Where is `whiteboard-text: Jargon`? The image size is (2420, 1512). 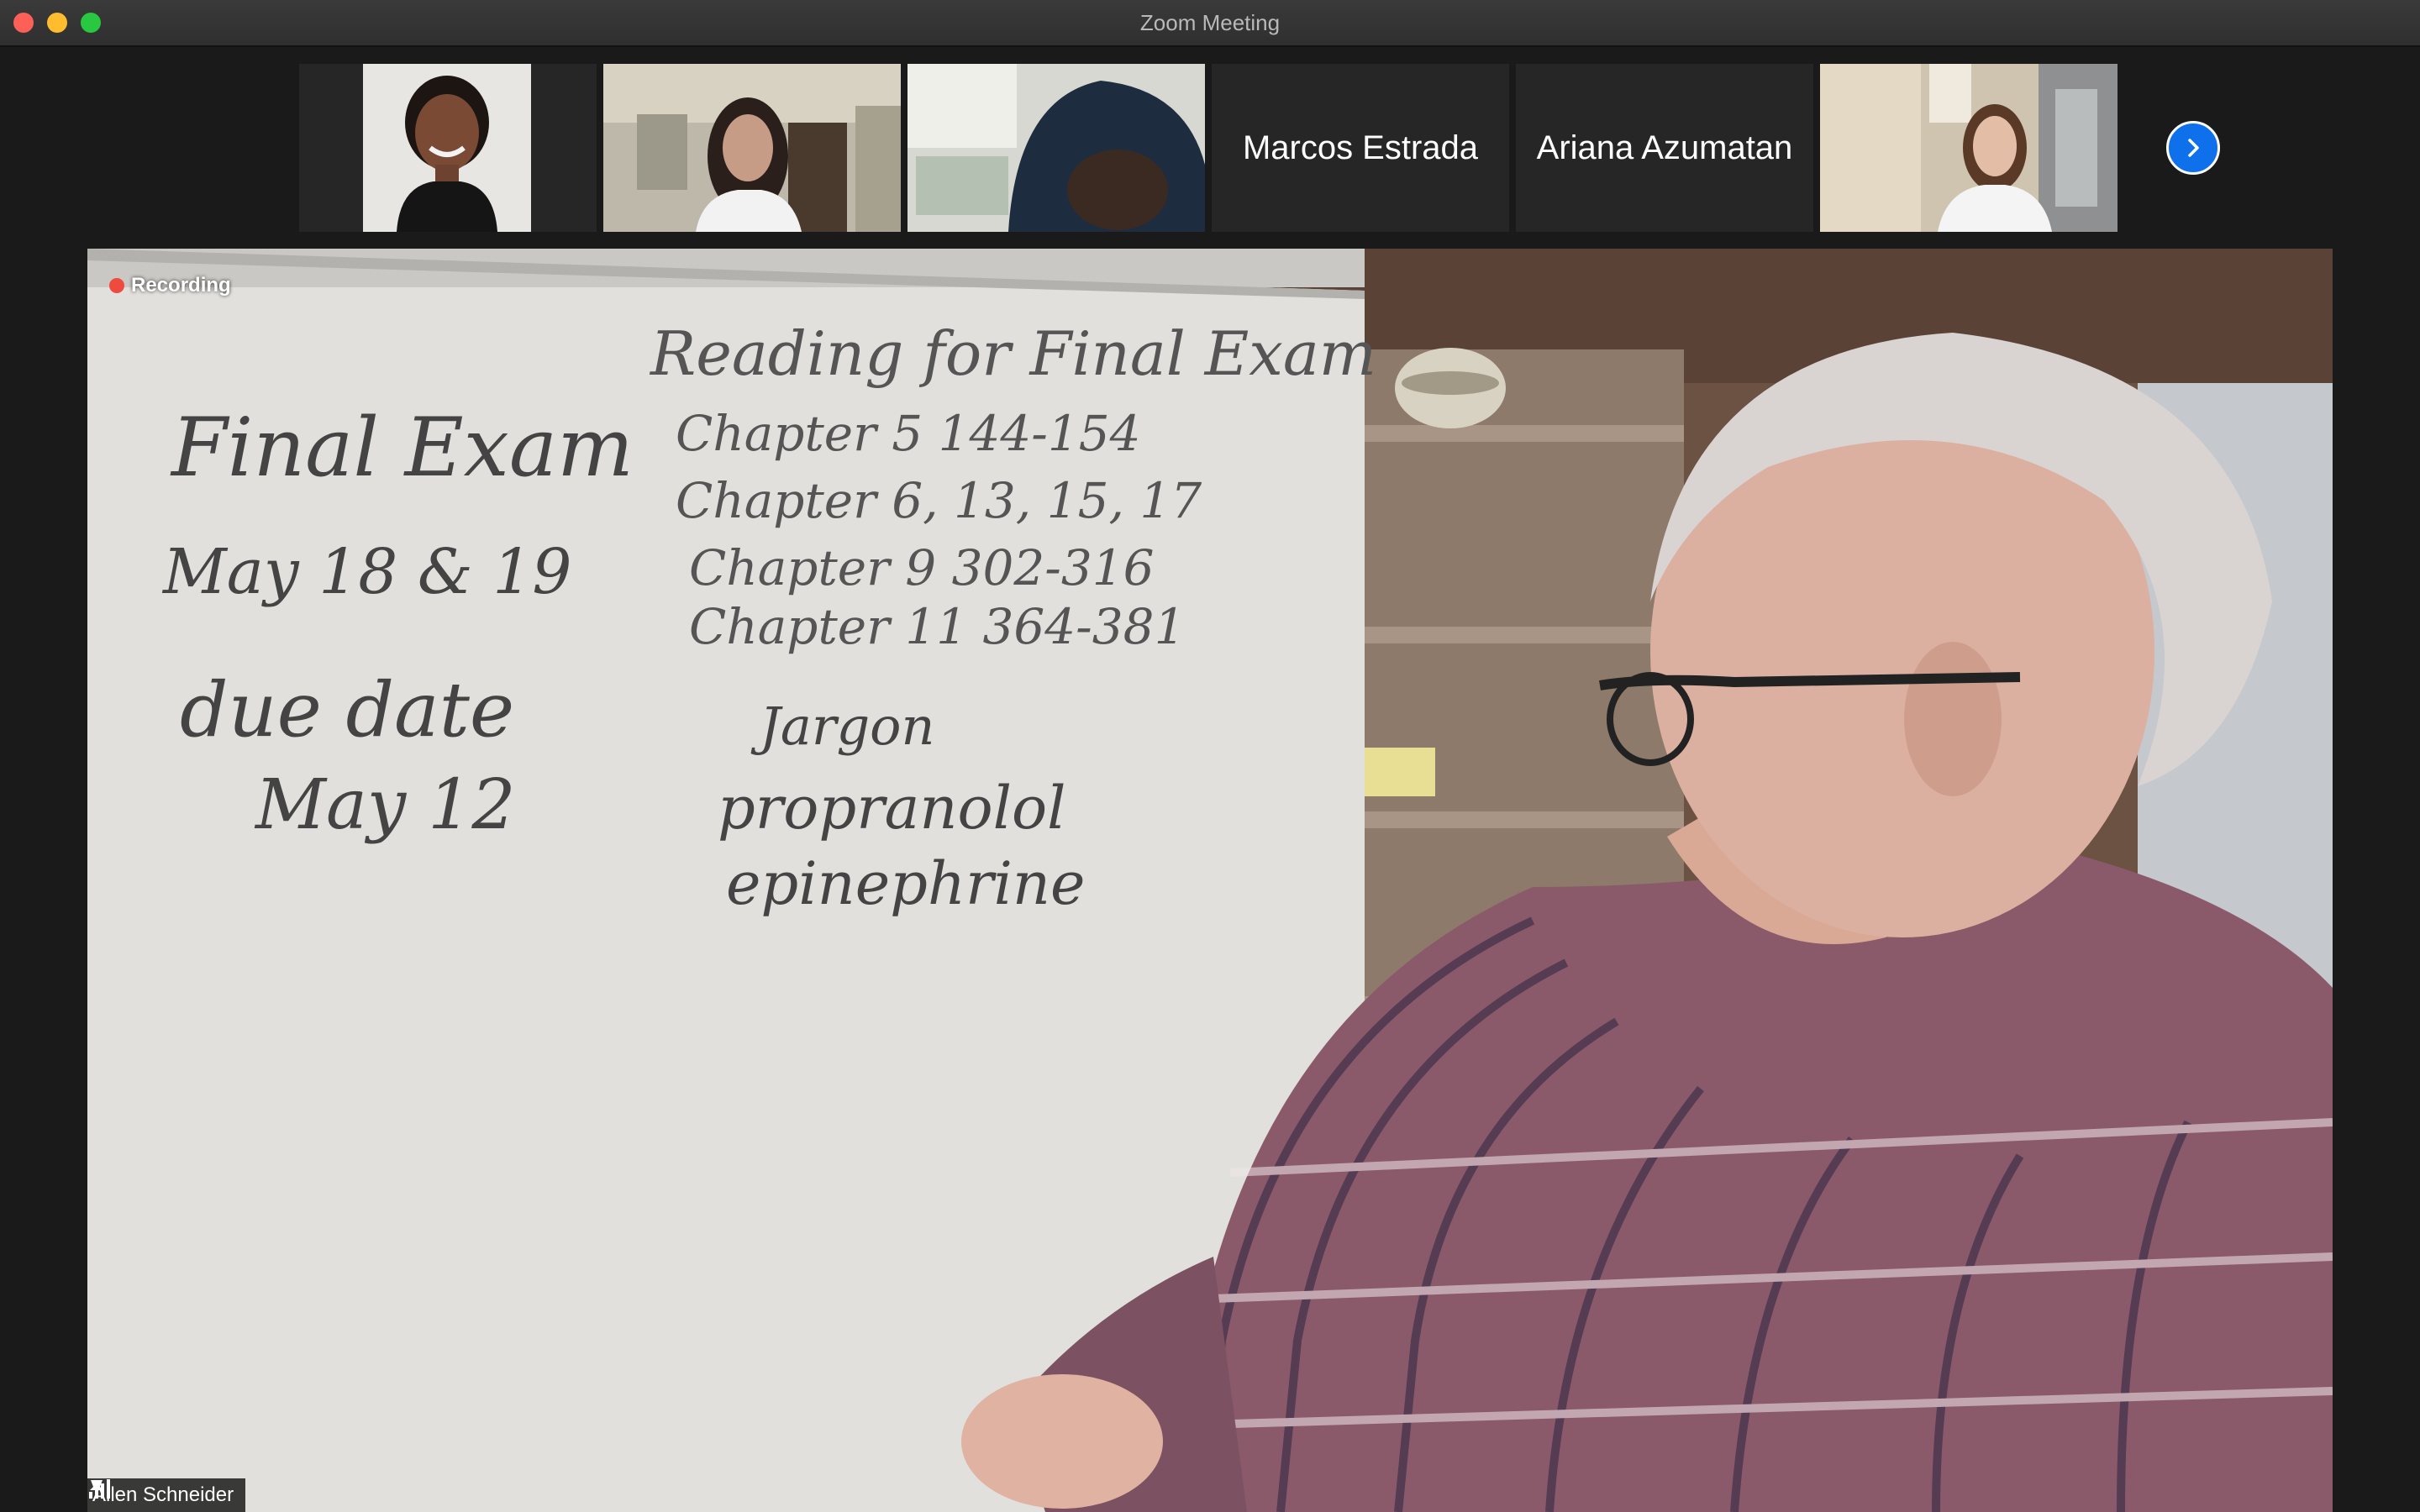 whiteboard-text: Jargon is located at coordinates (842, 726).